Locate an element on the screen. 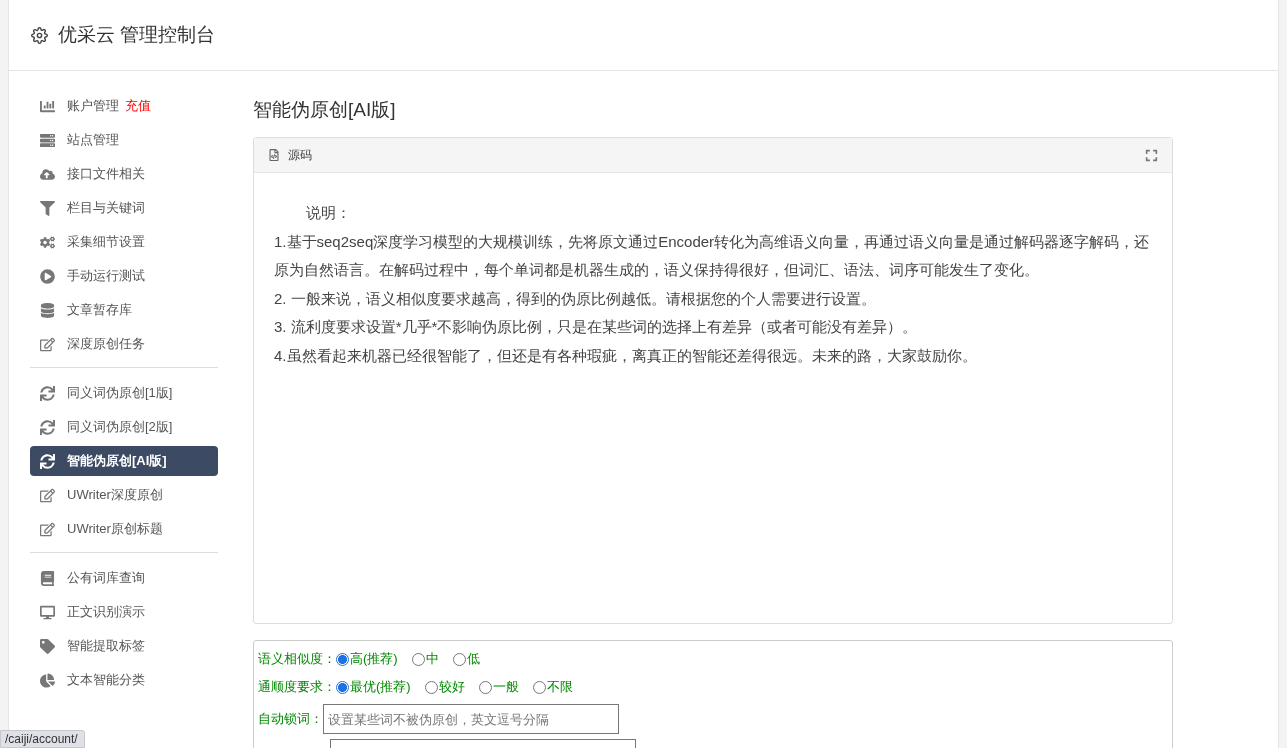 The image size is (1287, 748). radio-option: 最优(推荐) is located at coordinates (373, 687).